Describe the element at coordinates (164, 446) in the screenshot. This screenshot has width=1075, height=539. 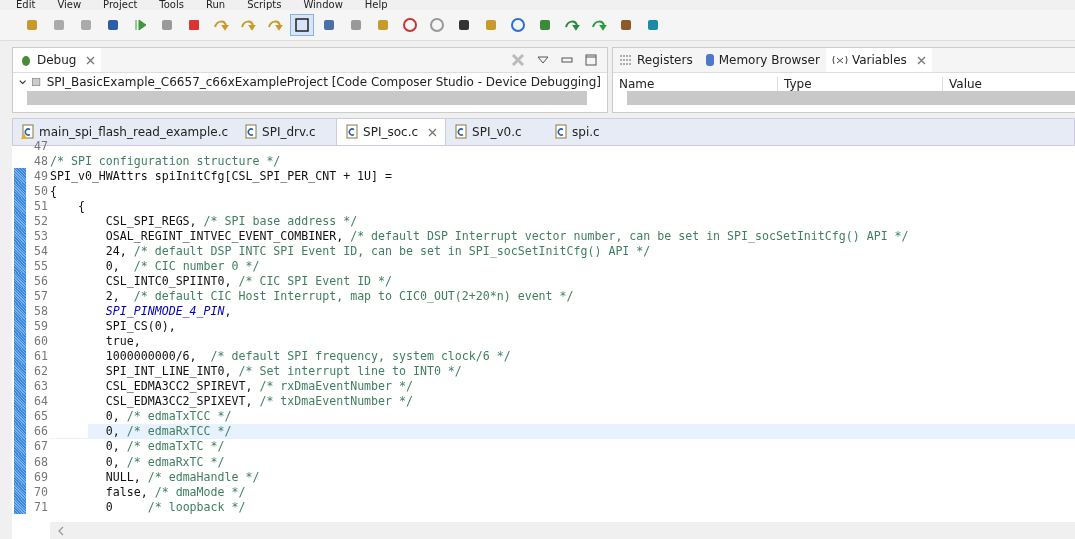
I see `code-line: 0, /* edmaTxTC */` at that location.